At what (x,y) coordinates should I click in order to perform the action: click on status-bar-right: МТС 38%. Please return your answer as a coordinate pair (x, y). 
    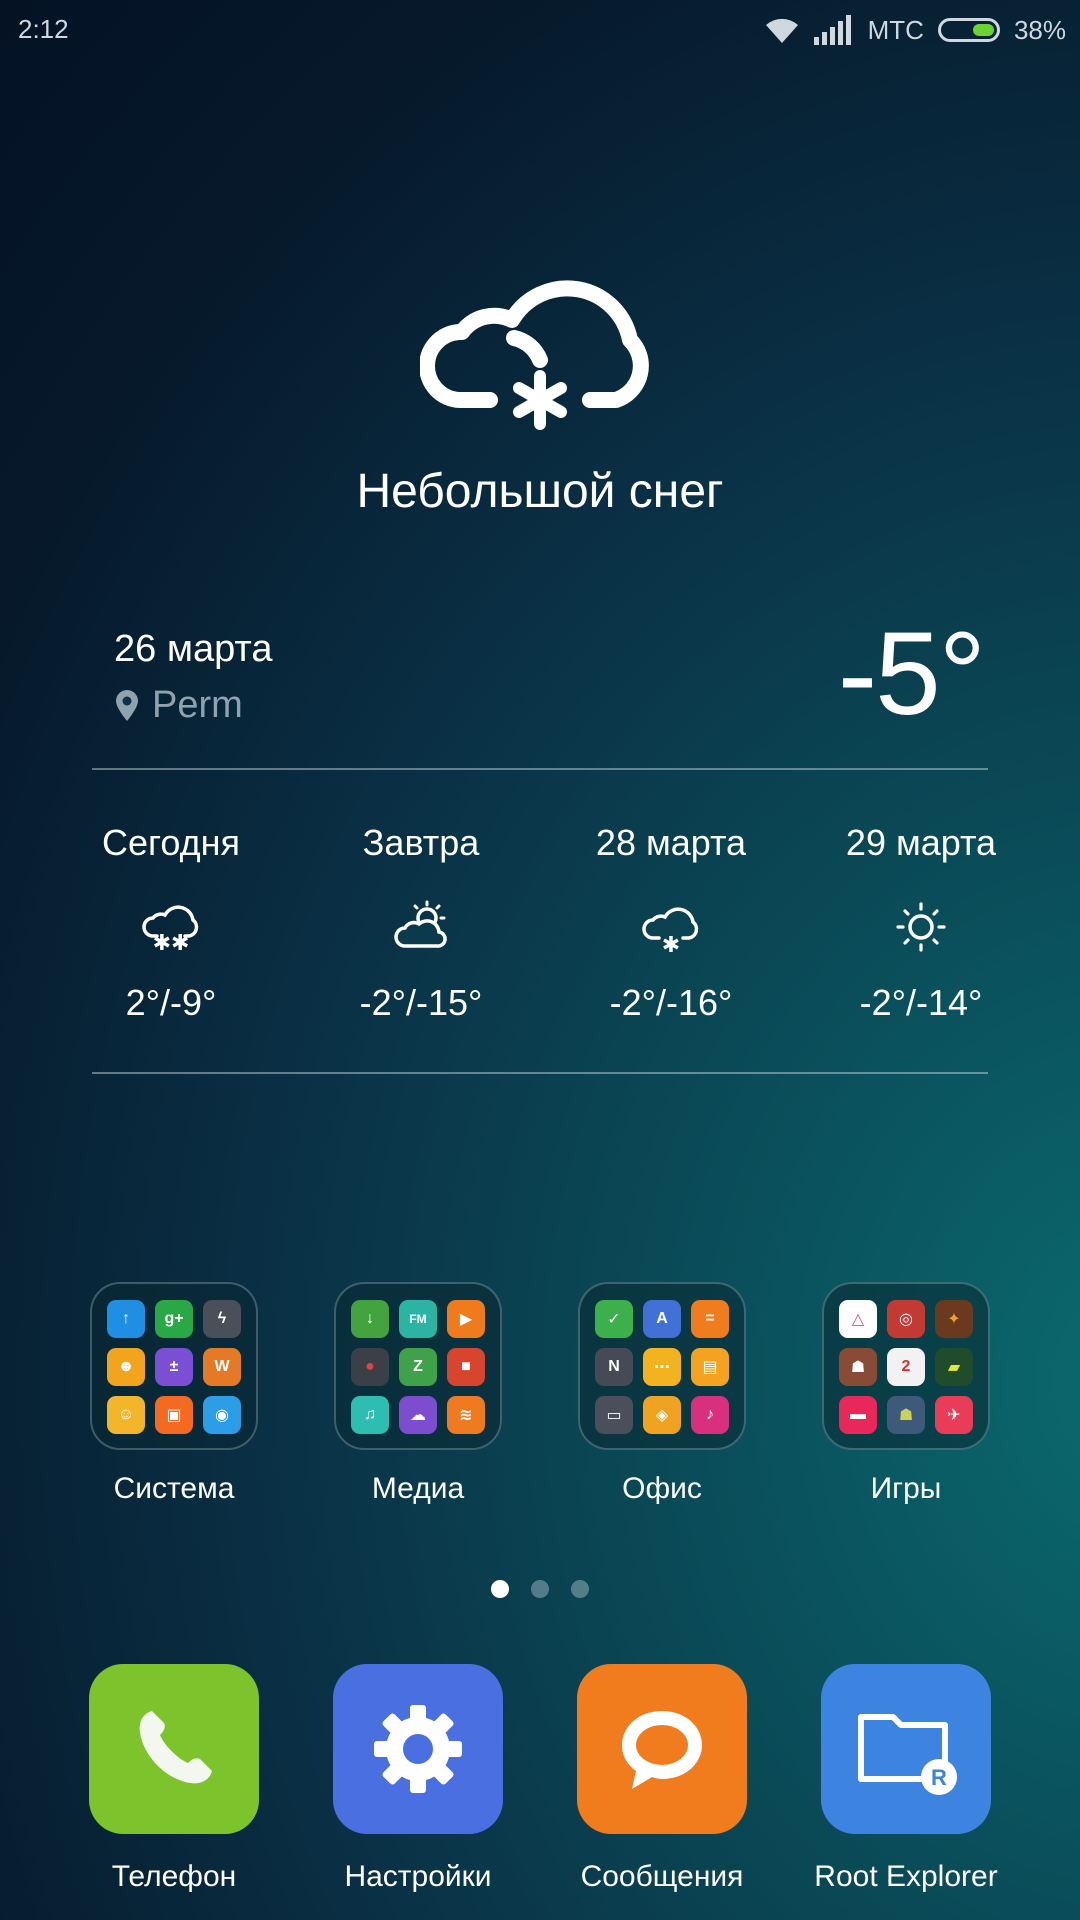
    Looking at the image, I should click on (915, 30).